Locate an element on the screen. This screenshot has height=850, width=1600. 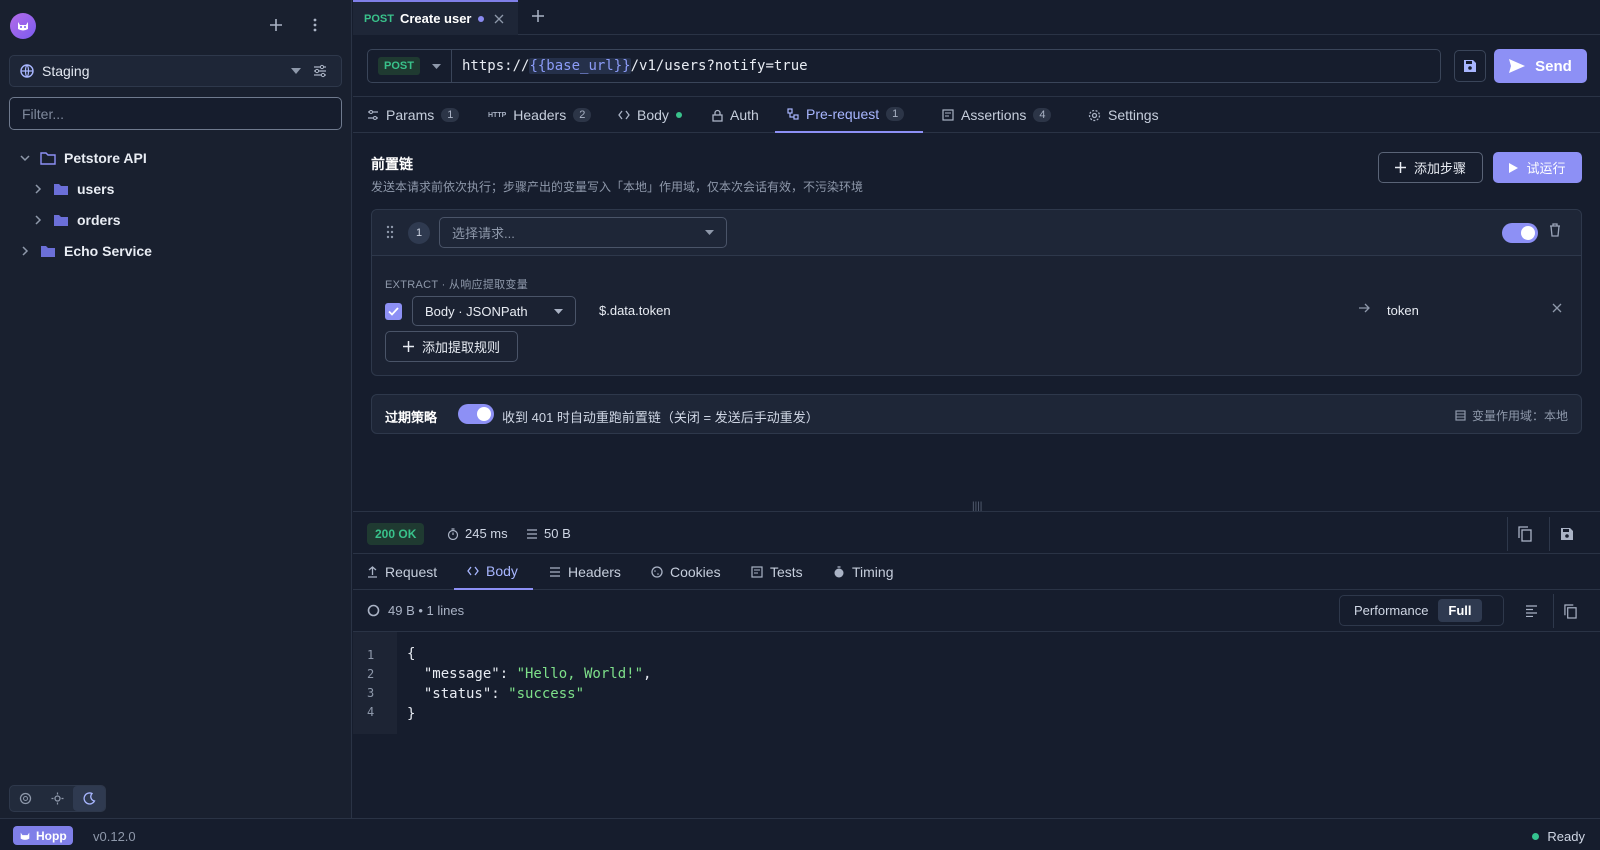
body-set-dot is located at coordinates (678, 115).